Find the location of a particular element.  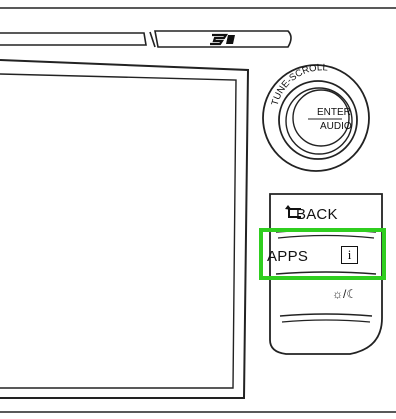

apps-highlight-box is located at coordinates (322, 254).